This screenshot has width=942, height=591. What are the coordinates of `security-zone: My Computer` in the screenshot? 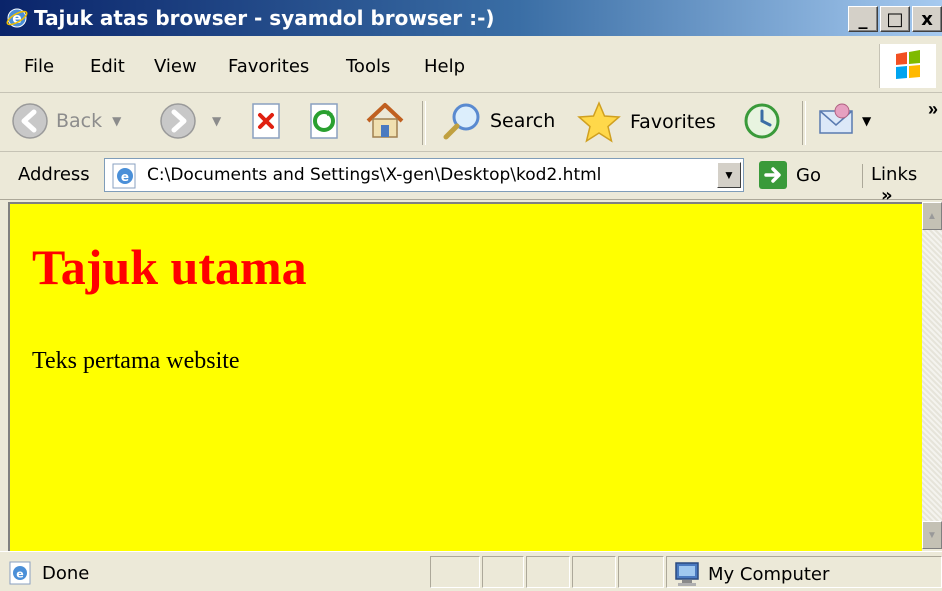 It's located at (750, 574).